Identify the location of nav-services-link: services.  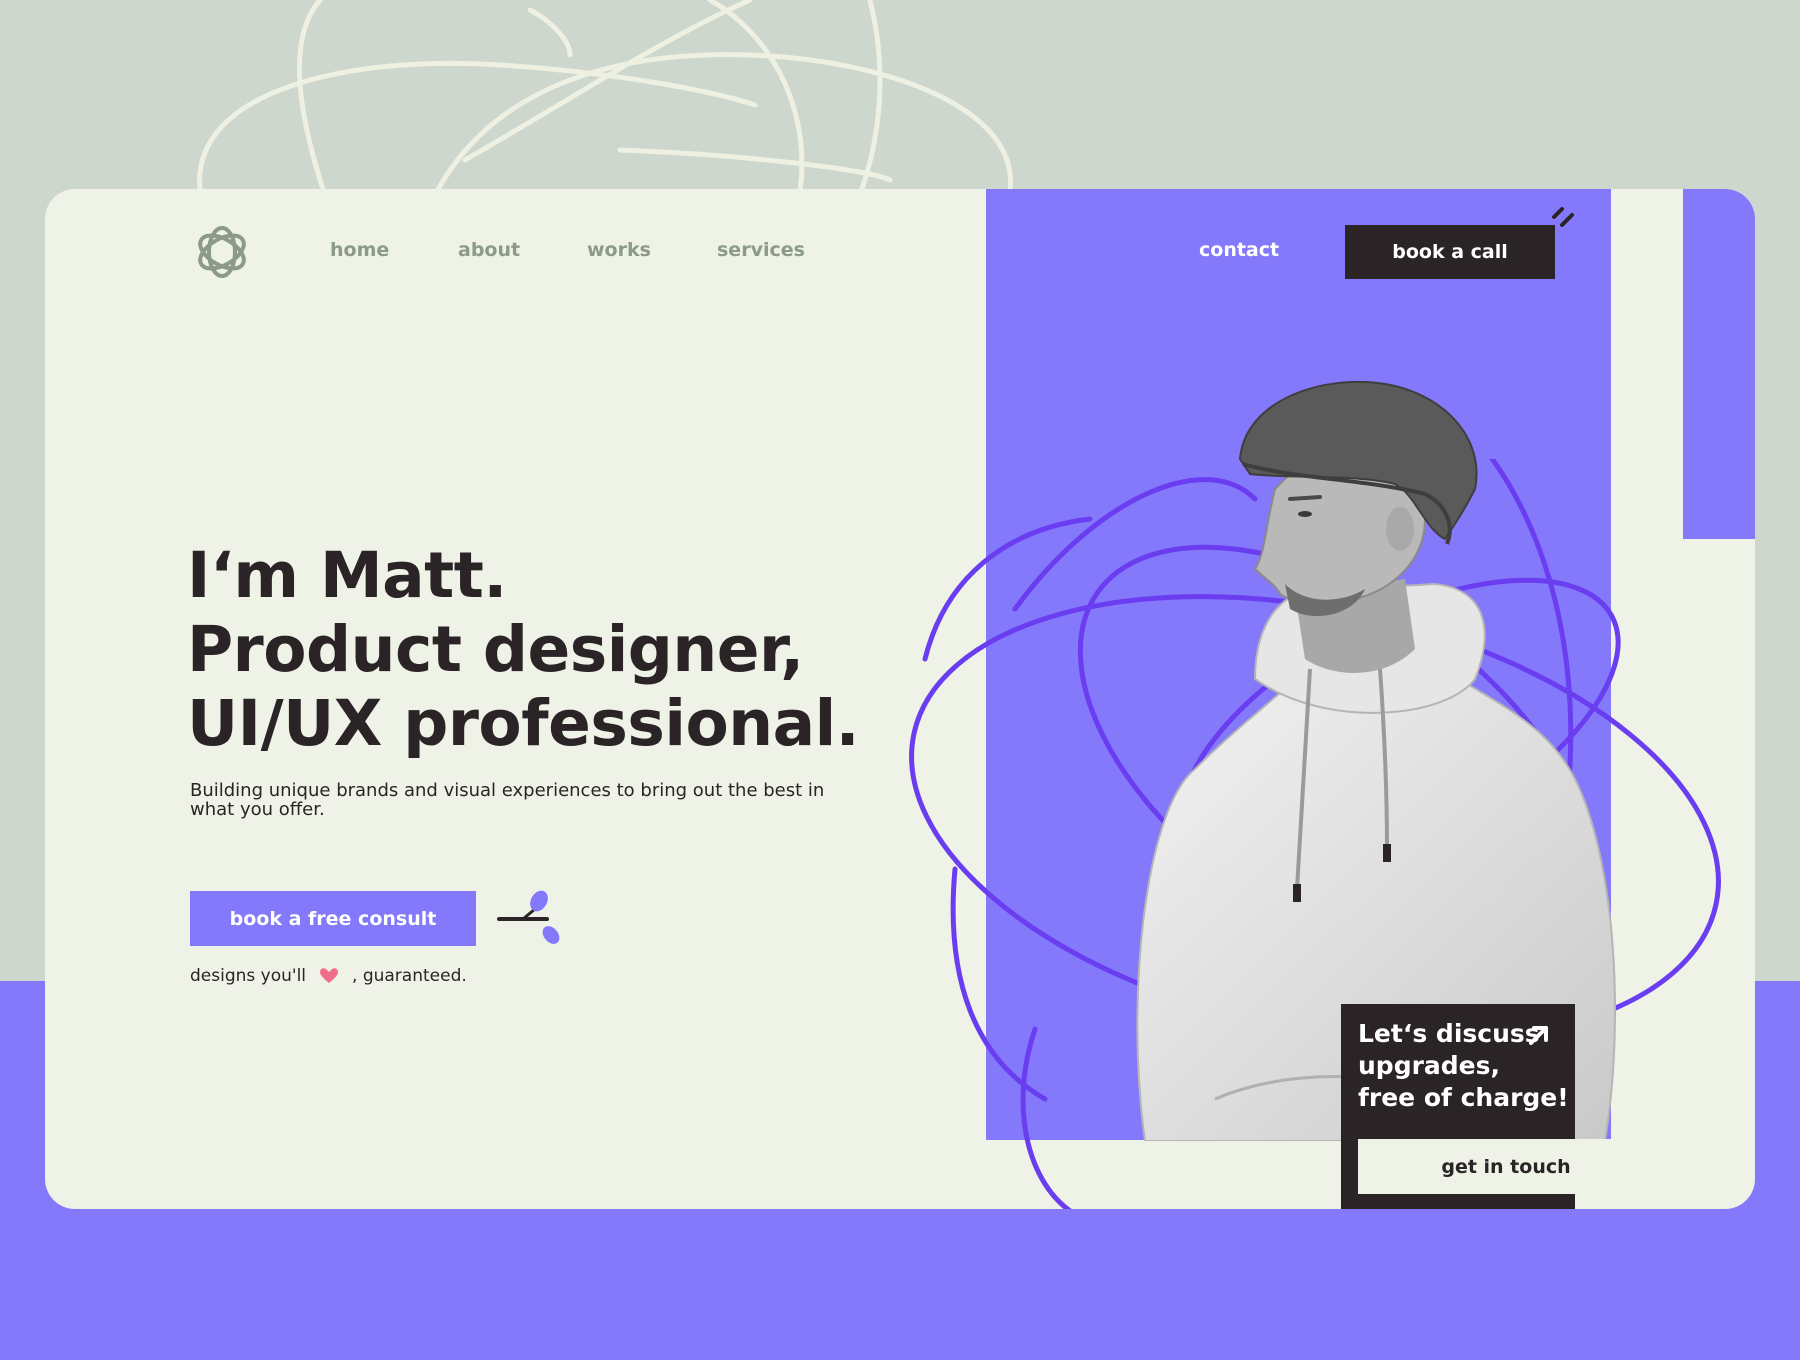
(761, 250).